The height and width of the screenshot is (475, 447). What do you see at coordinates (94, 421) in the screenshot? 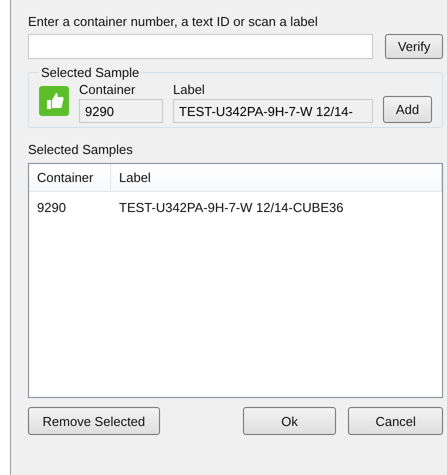
I see `dialog-button: Remove Selected` at bounding box center [94, 421].